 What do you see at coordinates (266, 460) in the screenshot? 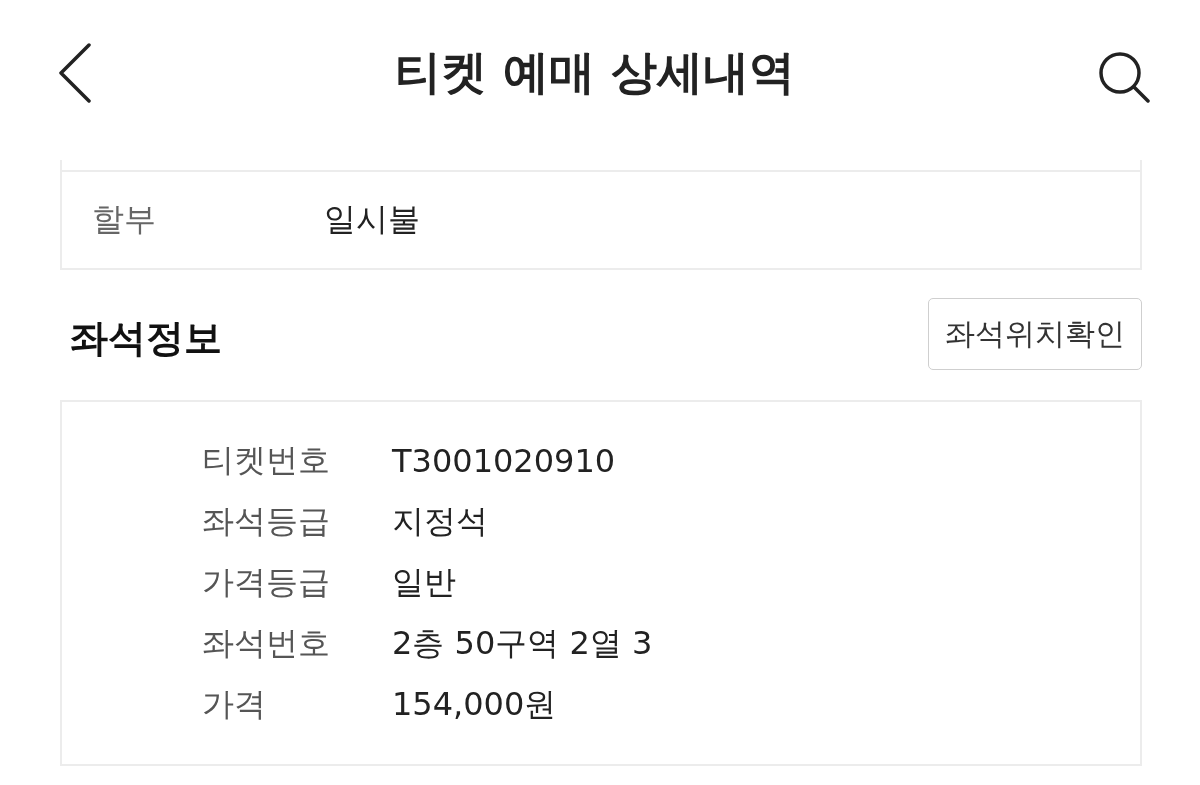
I see `row-label: 티켓번호` at bounding box center [266, 460].